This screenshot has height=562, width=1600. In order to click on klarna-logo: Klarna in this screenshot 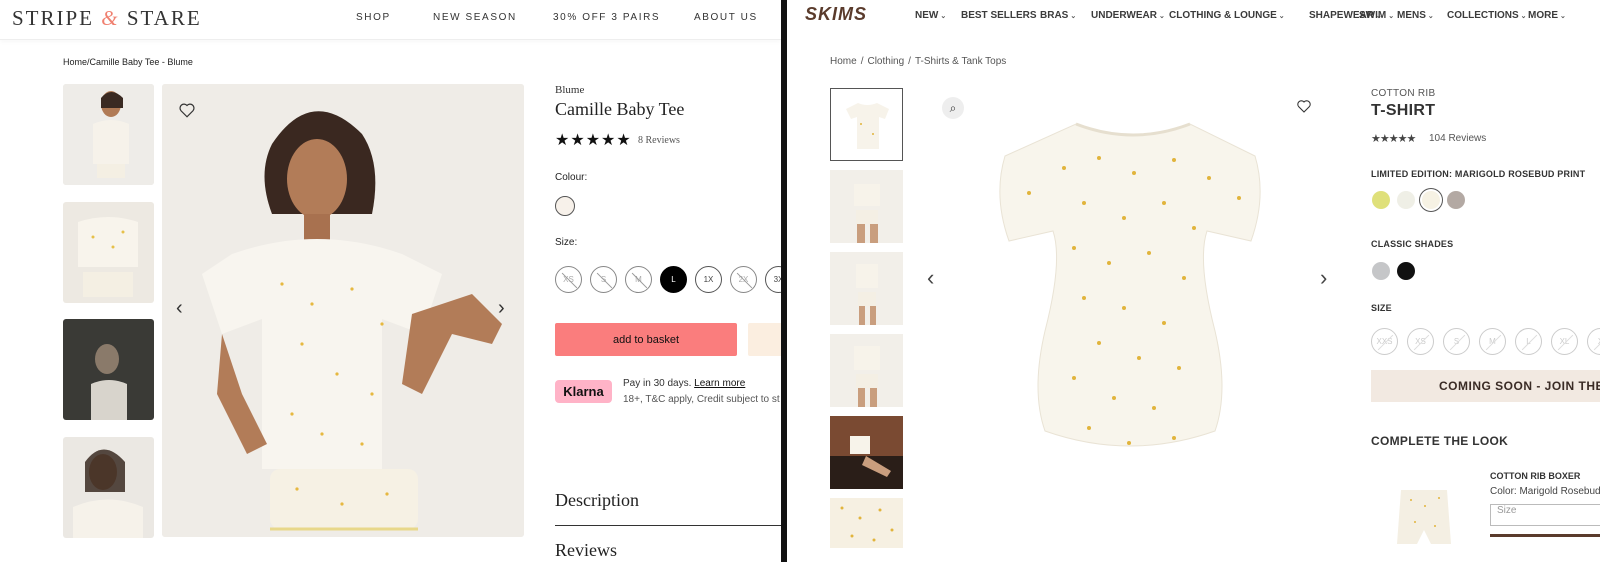, I will do `click(583, 391)`.